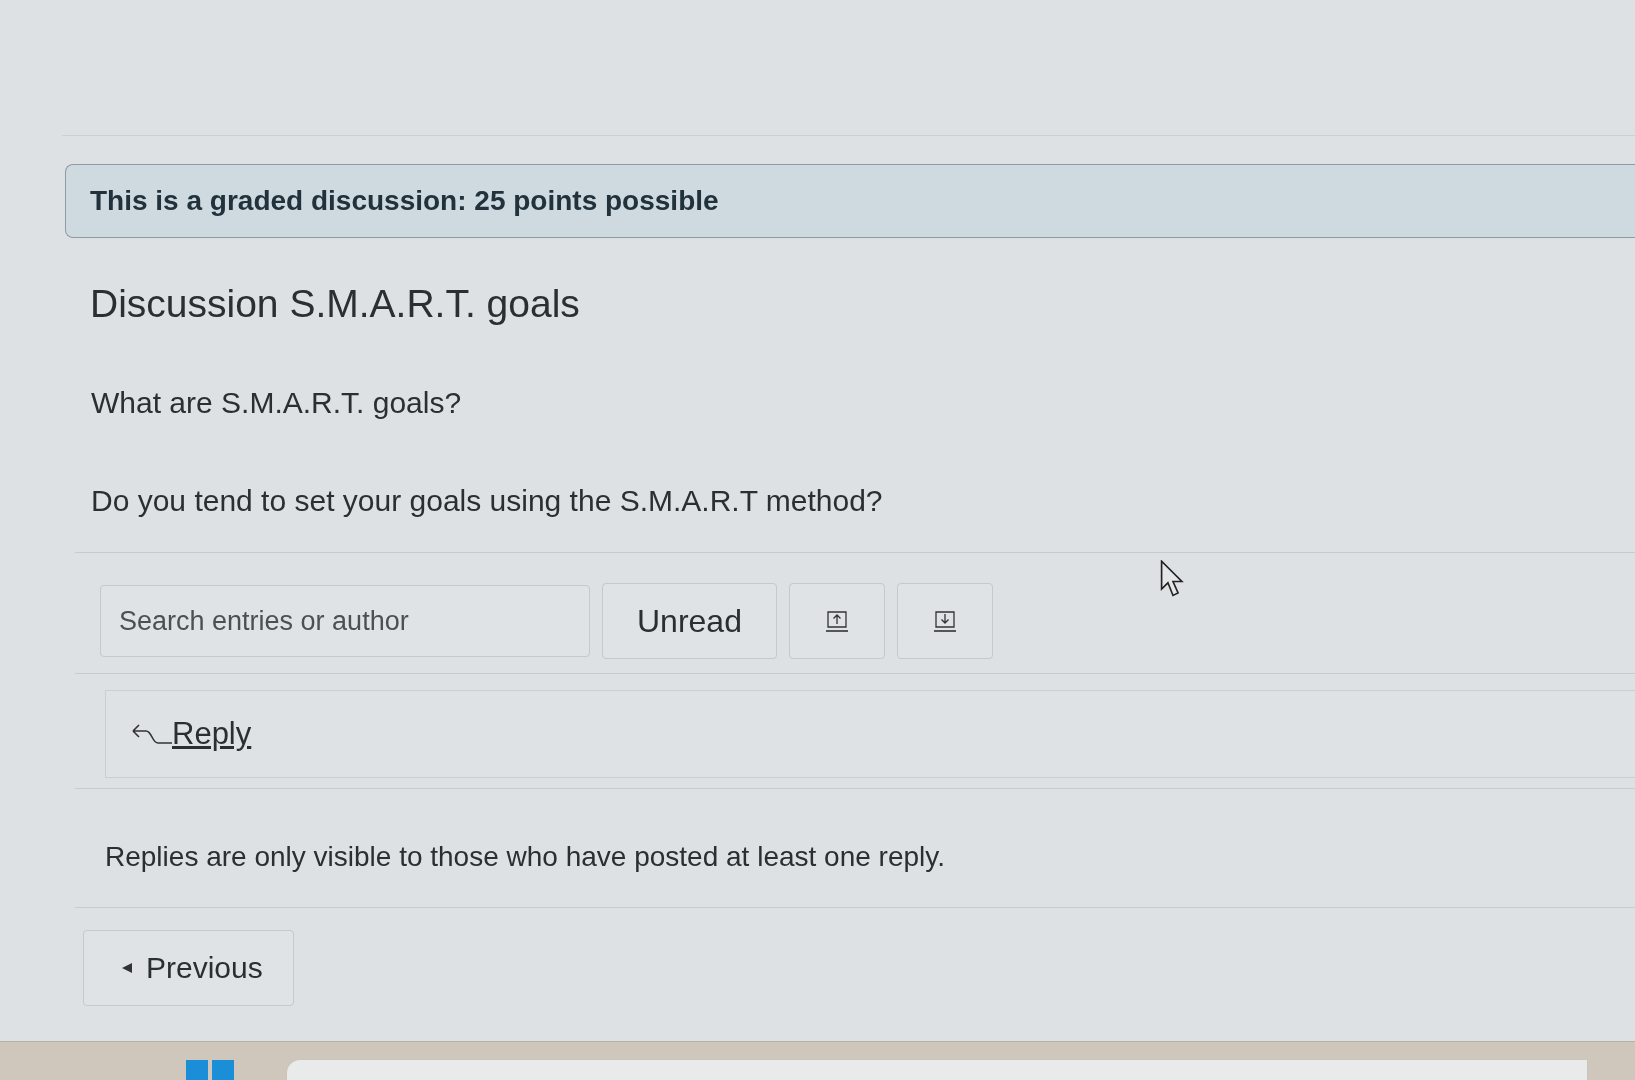 The height and width of the screenshot is (1080, 1635). What do you see at coordinates (404, 200) in the screenshot?
I see `banner-text: This is a graded discussion: 25 points possible` at bounding box center [404, 200].